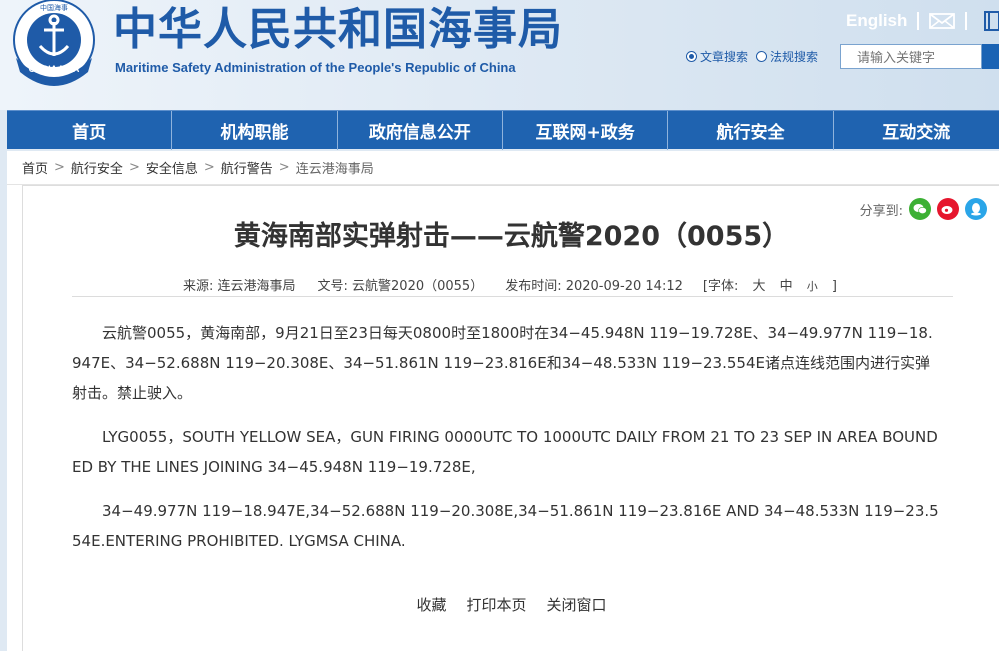 The image size is (999, 651). I want to click on main-nav: 首页 机构职能 政府信息公开 互联网+政务 航行安全 互动交流, so click(503, 130).